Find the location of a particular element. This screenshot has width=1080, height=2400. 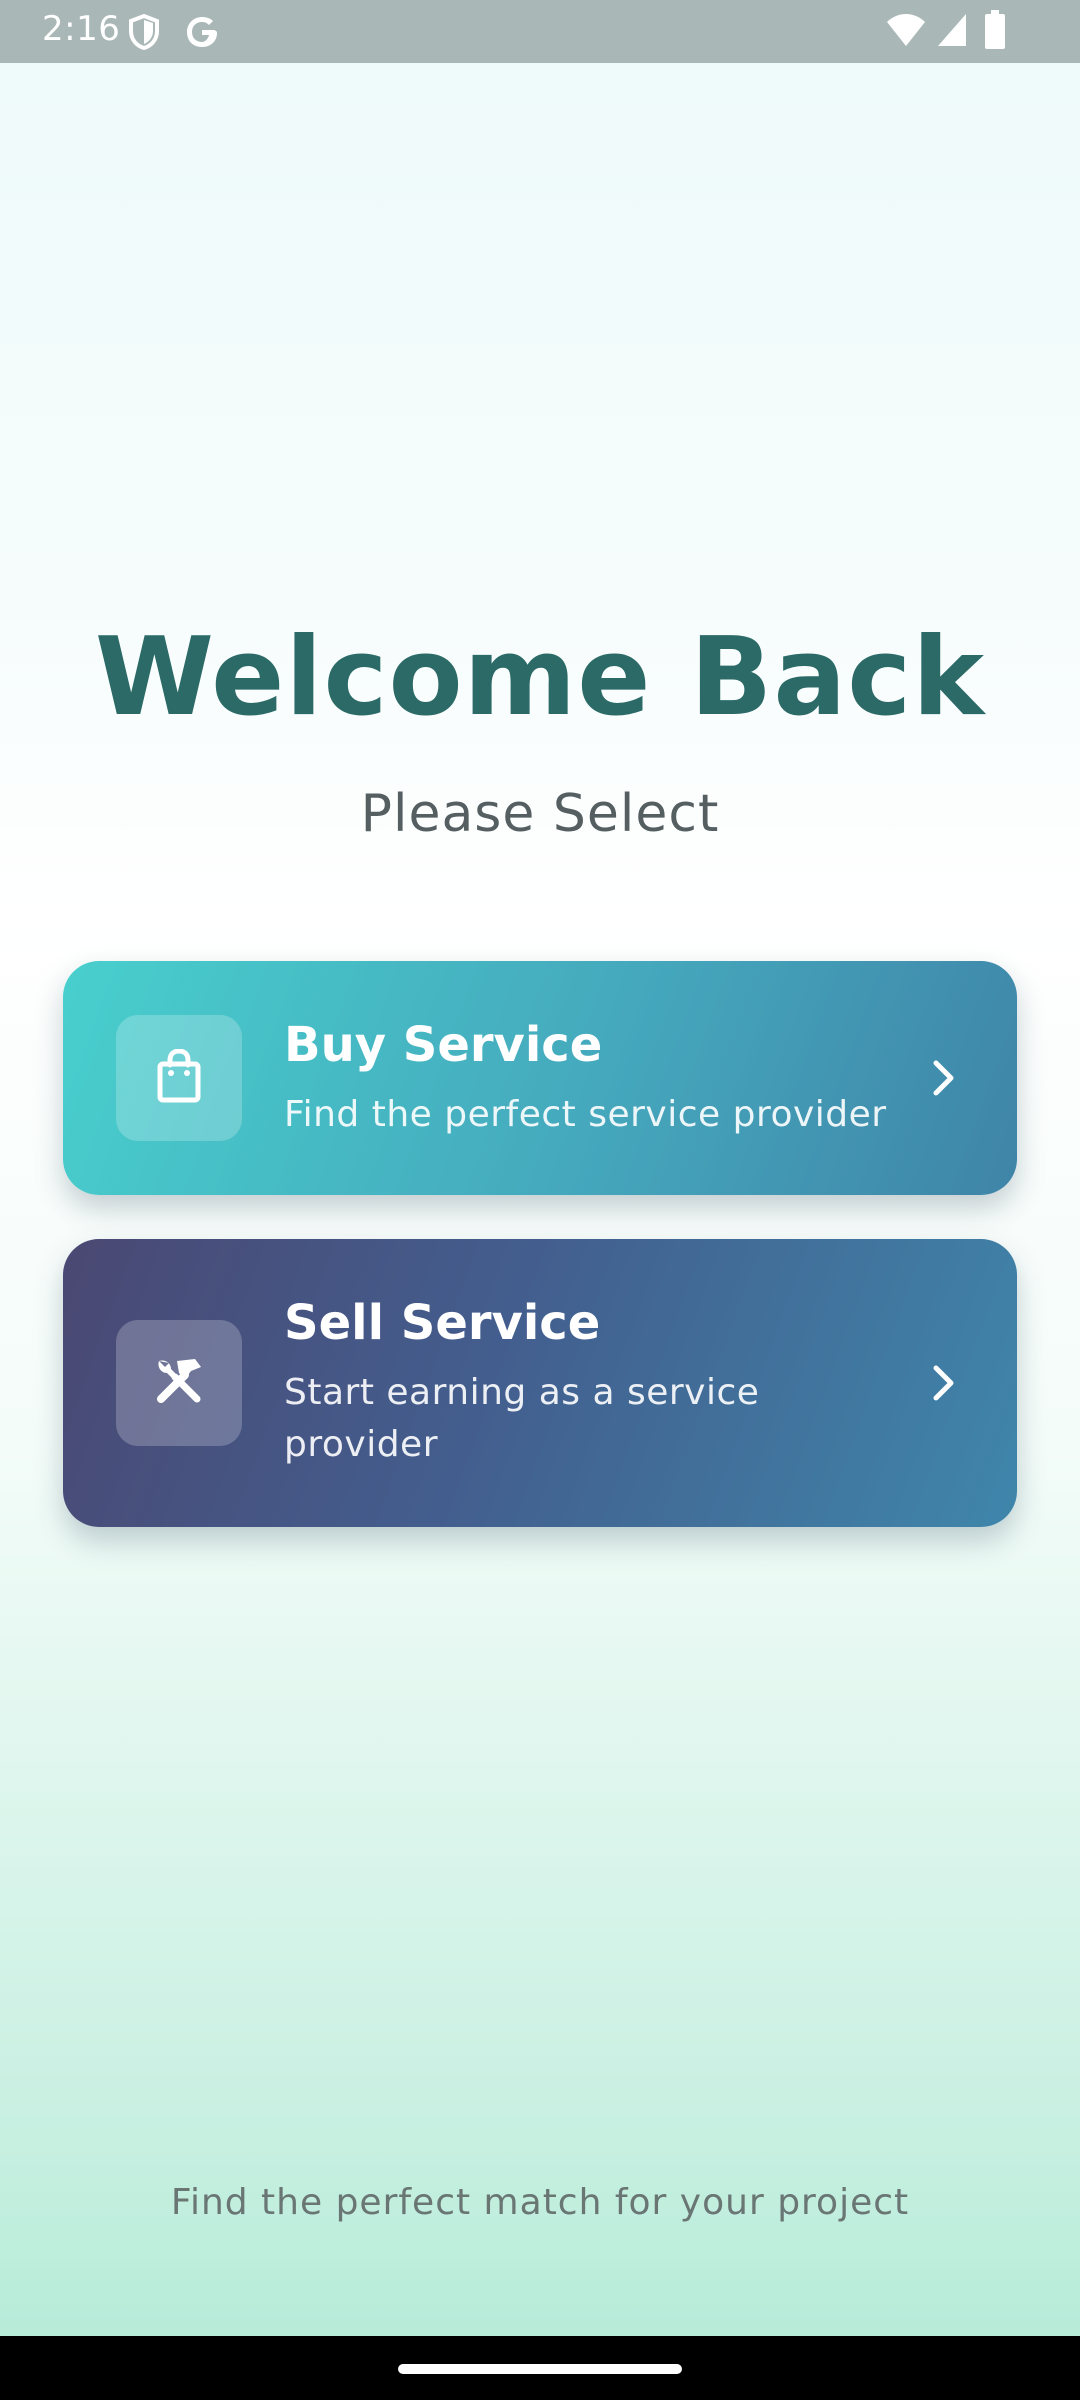

tools-icon is located at coordinates (179, 1383).